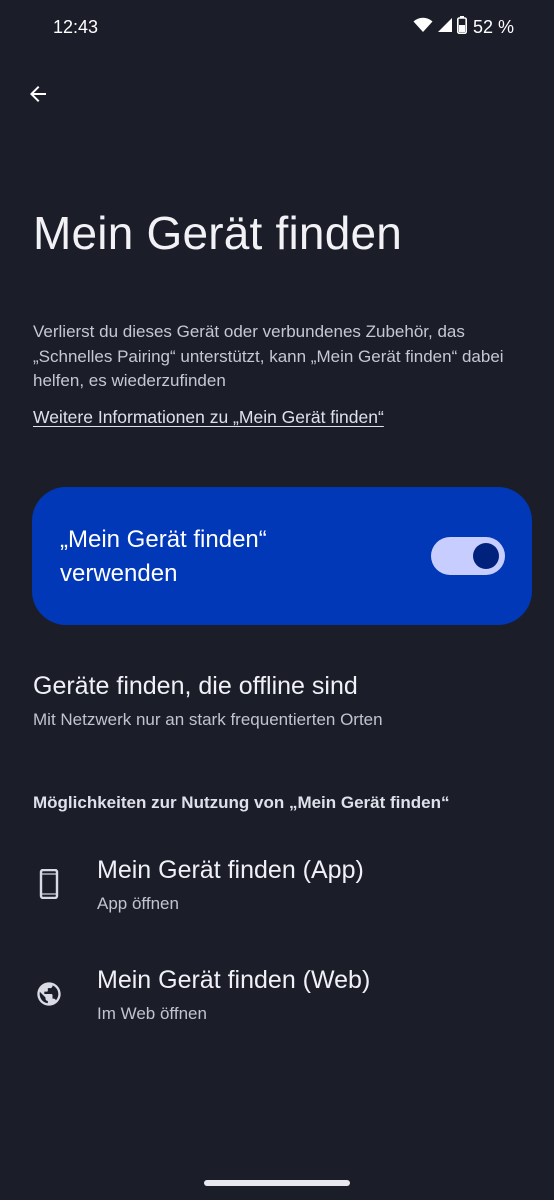 The width and height of the screenshot is (554, 1200). What do you see at coordinates (230, 870) in the screenshot?
I see `app-item-title: Mein Gerät finden (App)` at bounding box center [230, 870].